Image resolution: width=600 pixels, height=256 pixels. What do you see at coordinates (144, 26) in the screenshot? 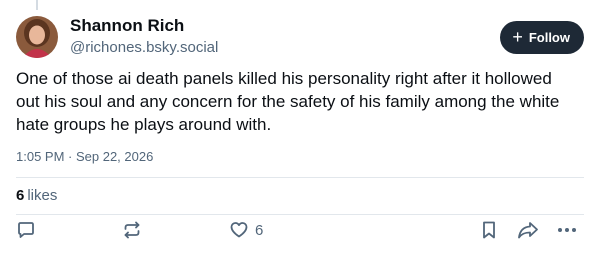
I see `author-display-name: Shannon Rich` at bounding box center [144, 26].